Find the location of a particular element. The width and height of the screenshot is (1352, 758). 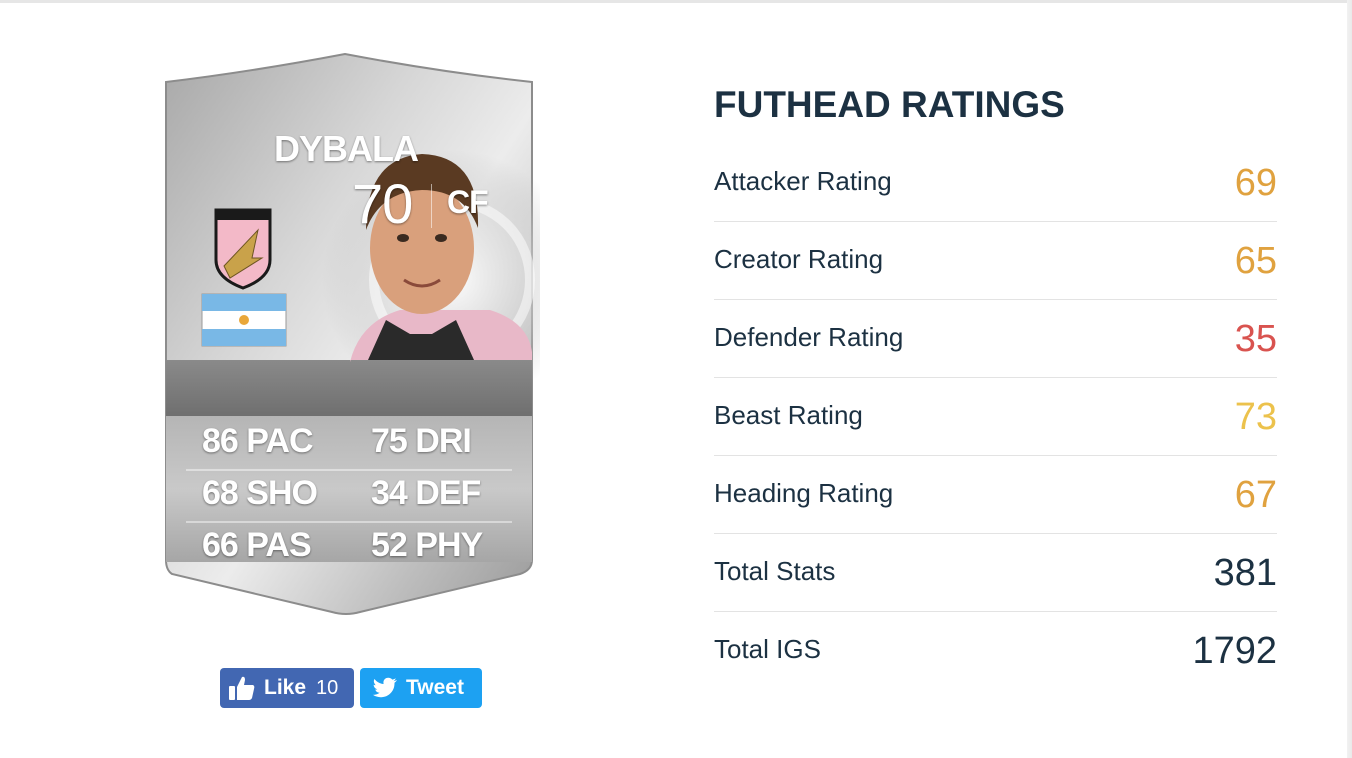

top-border is located at coordinates (676, 1).